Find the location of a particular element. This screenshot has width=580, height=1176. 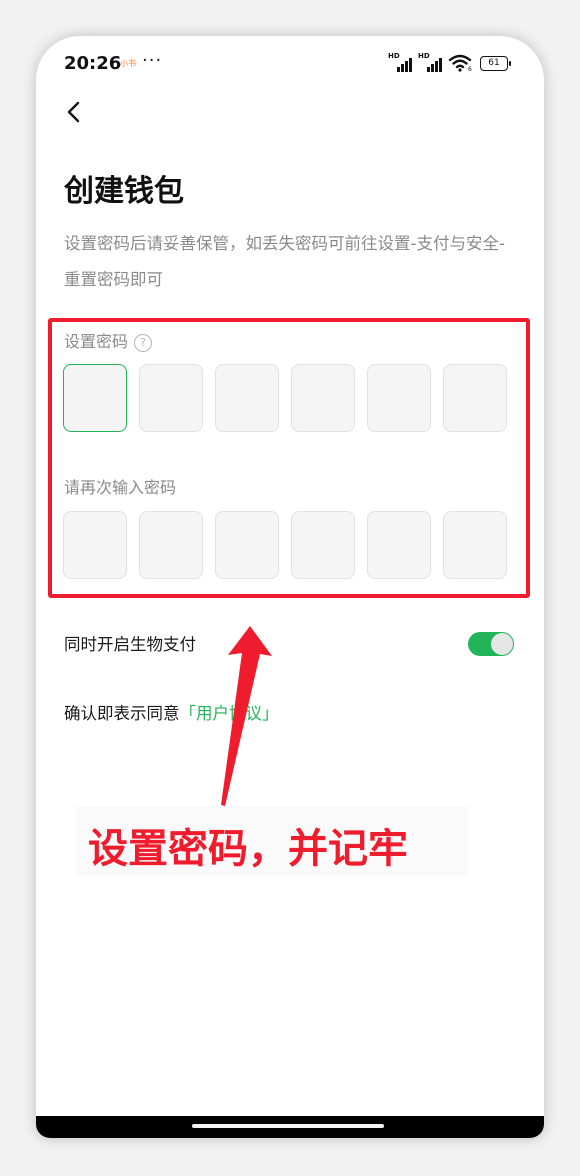

agreement-prefix: 确认即表示同意 is located at coordinates (122, 713).